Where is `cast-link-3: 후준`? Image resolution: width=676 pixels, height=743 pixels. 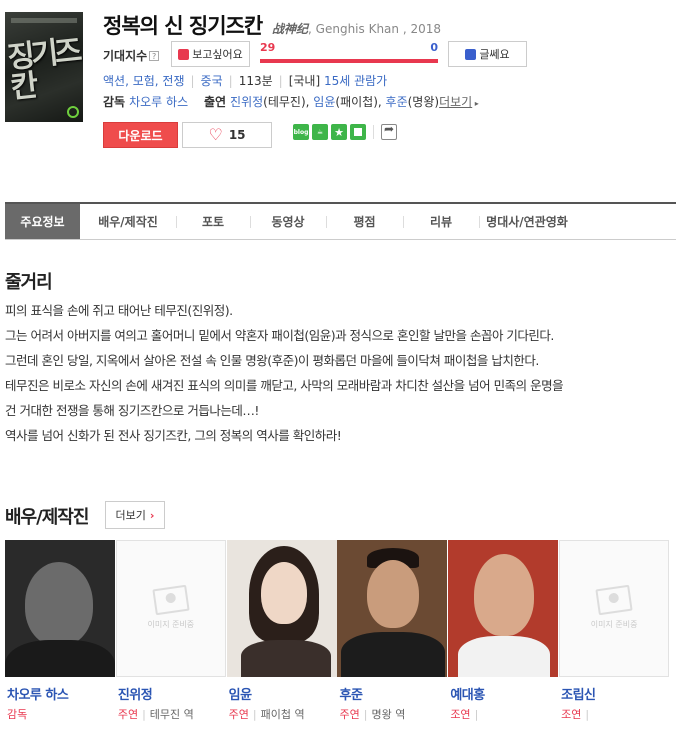
cast-link-3: 후준 is located at coordinates (397, 102).